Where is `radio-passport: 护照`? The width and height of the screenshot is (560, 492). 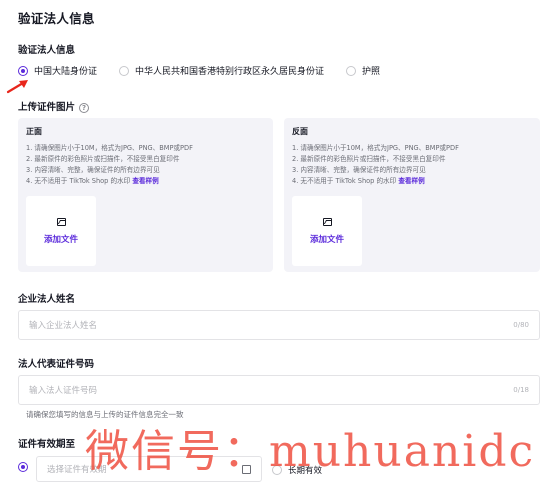 radio-passport: 护照 is located at coordinates (363, 70).